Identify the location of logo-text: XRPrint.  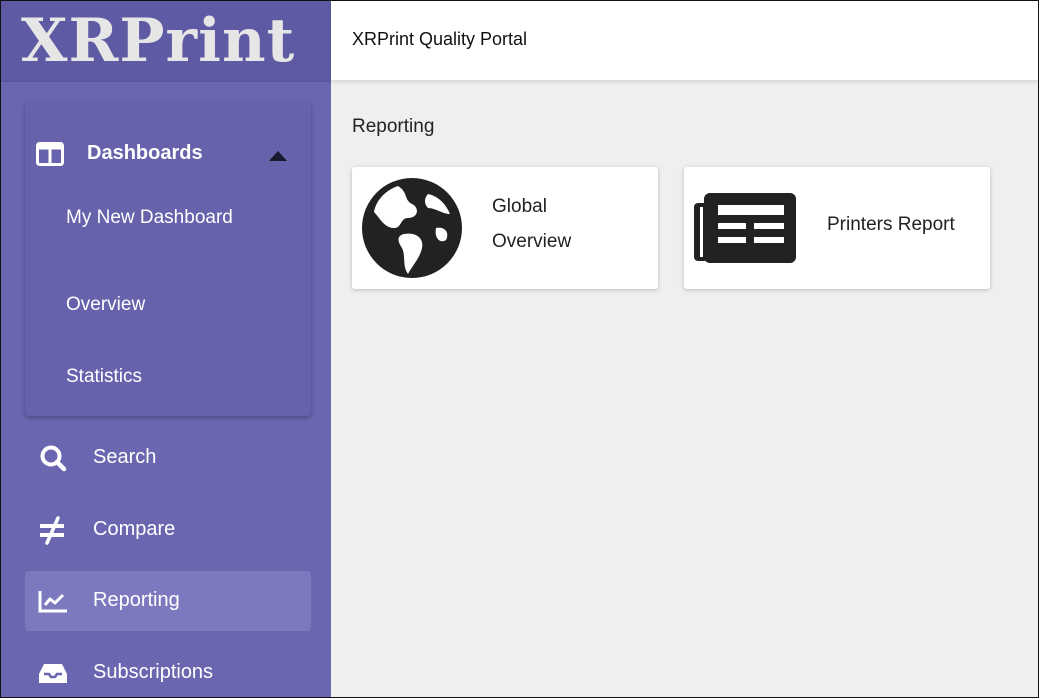
(158, 41).